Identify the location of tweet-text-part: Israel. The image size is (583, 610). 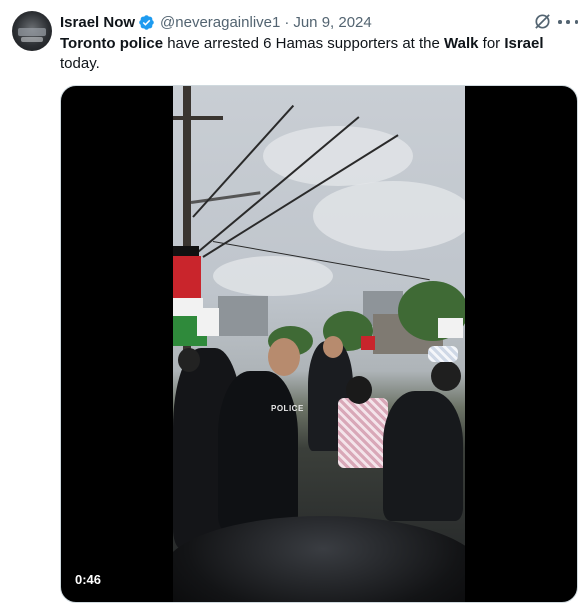
(524, 43).